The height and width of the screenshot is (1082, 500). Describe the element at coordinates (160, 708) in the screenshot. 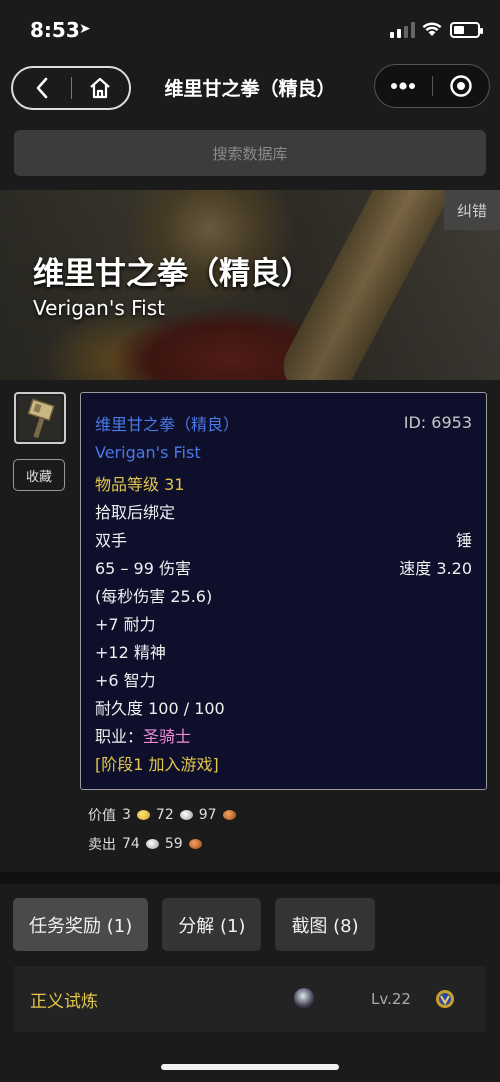

I see `item-durability: 耐久度 100 / 100` at that location.